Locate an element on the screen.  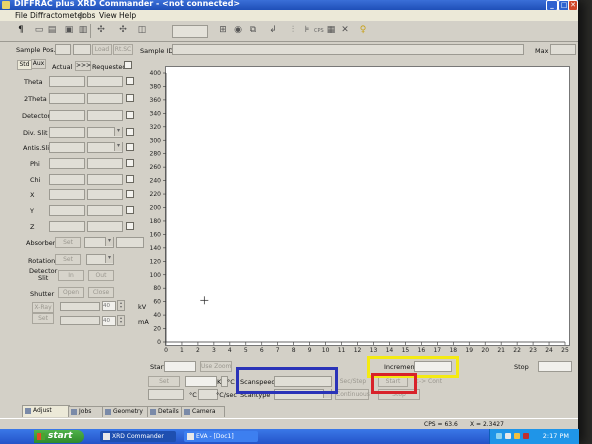
x-tick-label: 19 is located at coordinates (469, 350).